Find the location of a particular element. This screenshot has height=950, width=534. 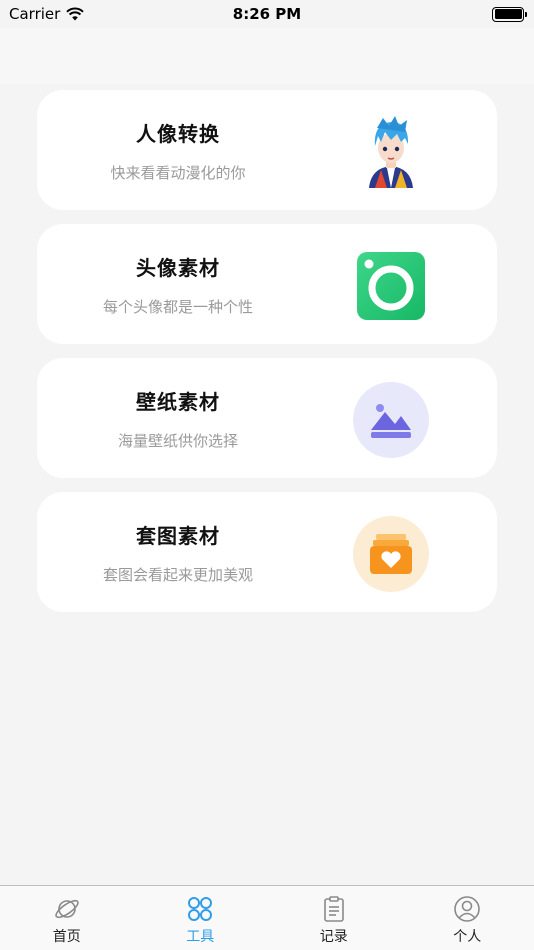

card-subtitle: 快来看看动漫化的你 is located at coordinates (178, 173).